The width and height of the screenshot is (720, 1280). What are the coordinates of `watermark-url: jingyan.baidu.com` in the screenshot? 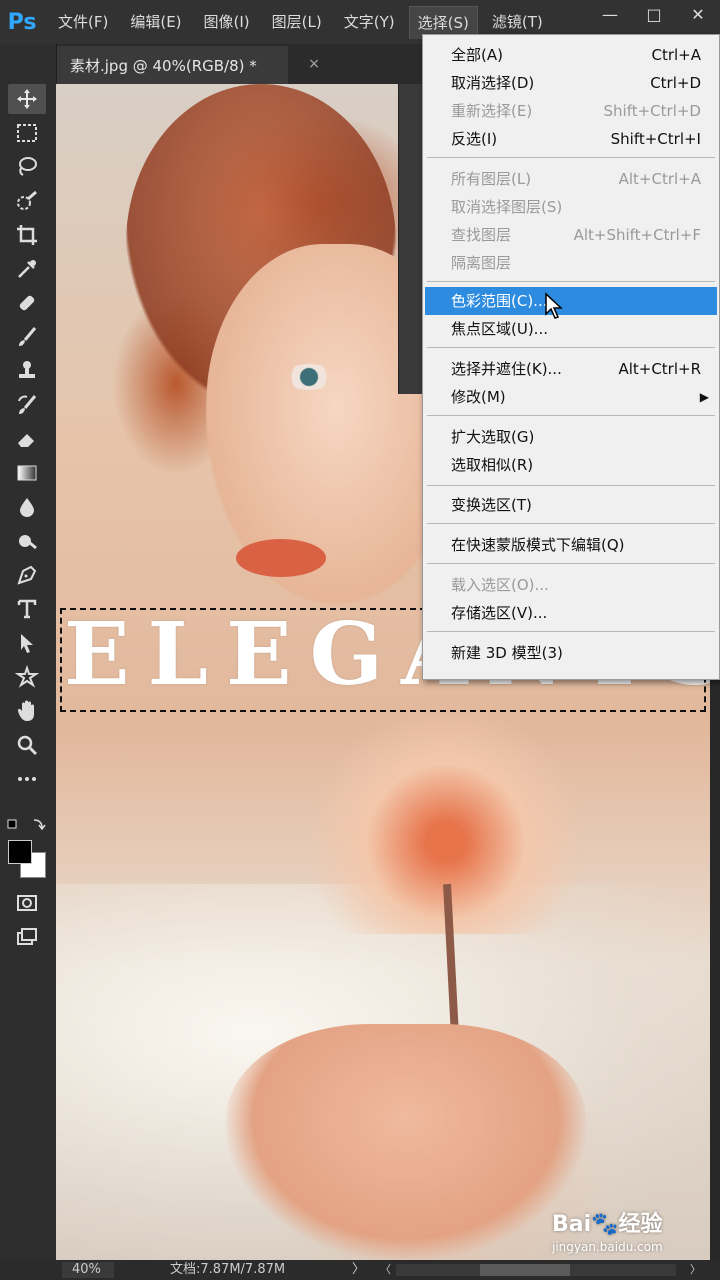 It's located at (607, 1247).